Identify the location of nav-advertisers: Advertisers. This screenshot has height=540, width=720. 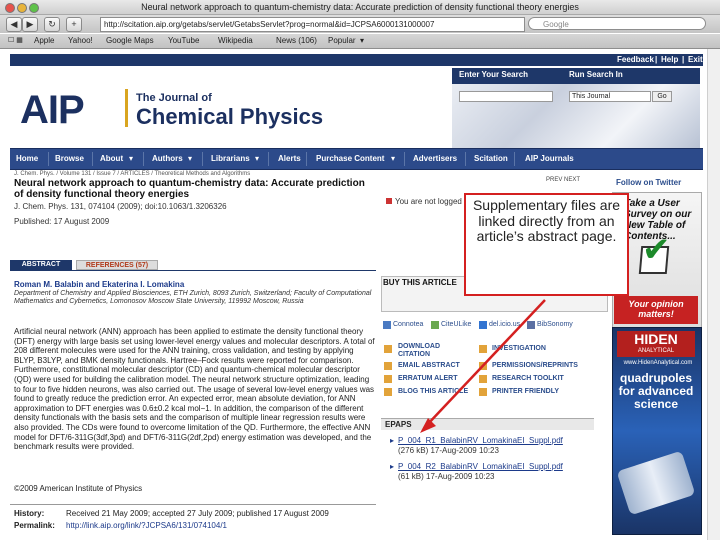
(435, 159).